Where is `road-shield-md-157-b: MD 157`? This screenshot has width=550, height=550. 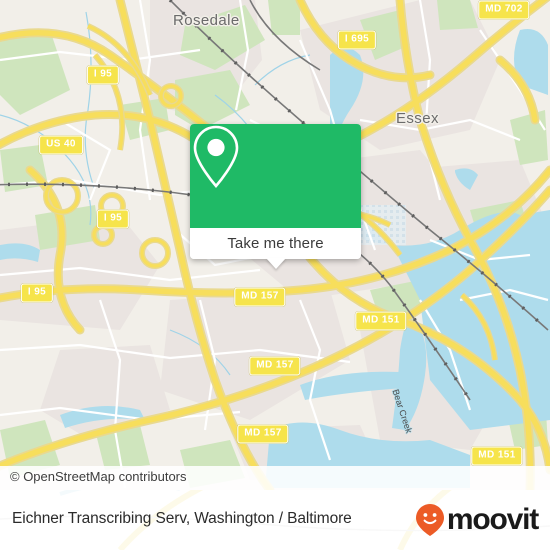
road-shield-md-157-b: MD 157 is located at coordinates (275, 366).